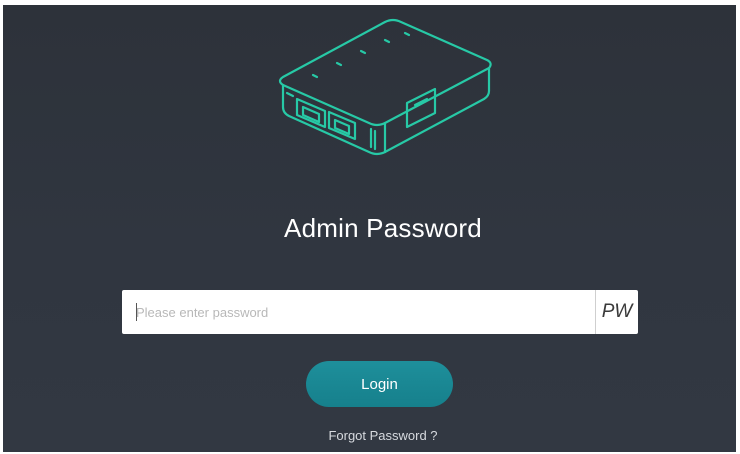 This screenshot has height=454, width=740. Describe the element at coordinates (385, 87) in the screenshot. I see `router-device-icon` at that location.